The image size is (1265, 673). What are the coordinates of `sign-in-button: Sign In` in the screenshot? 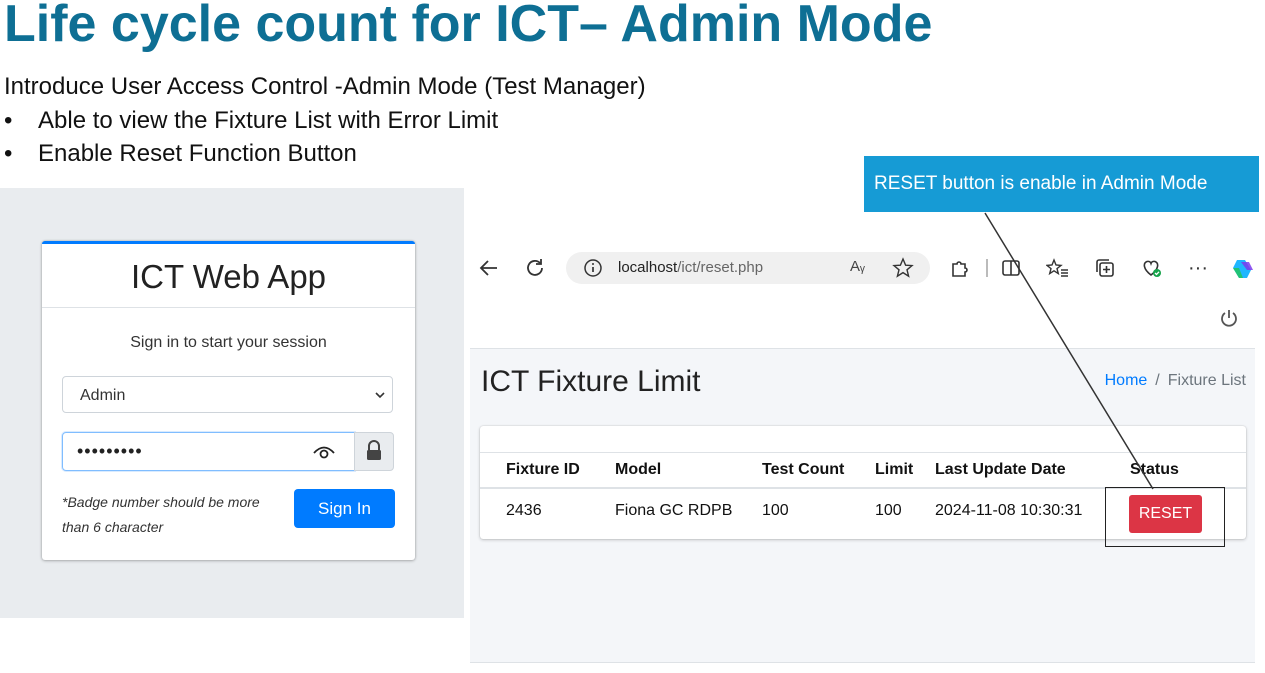 It's located at (344, 508).